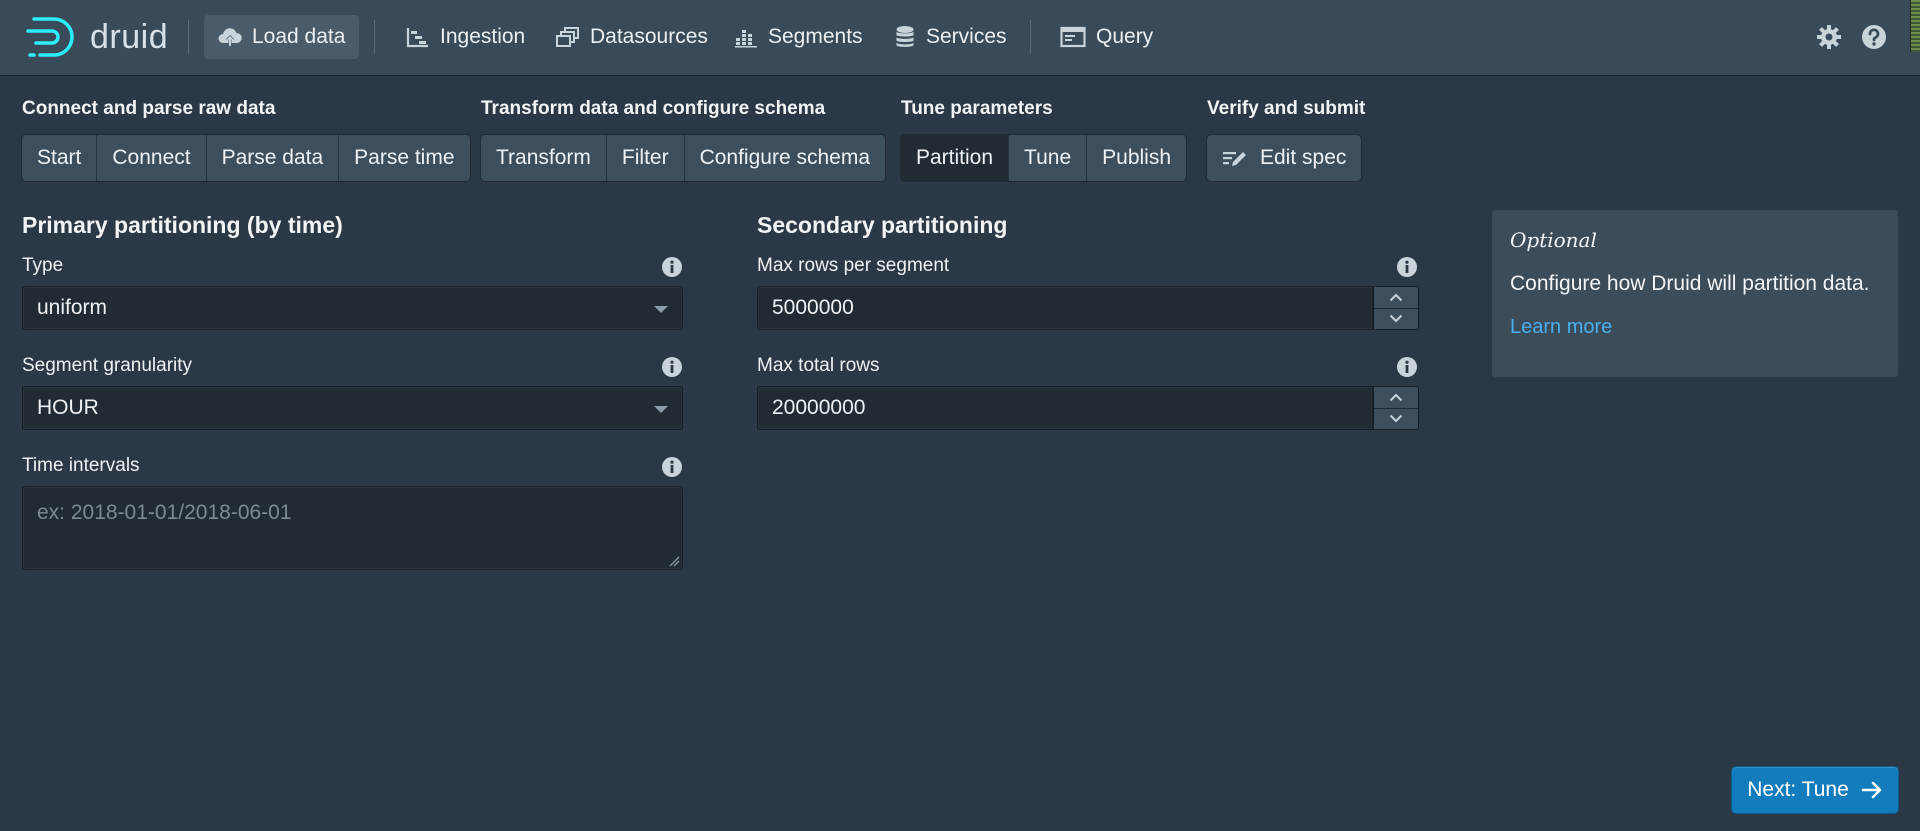  I want to click on step-group-title: Connect and parse raw data, so click(149, 108).